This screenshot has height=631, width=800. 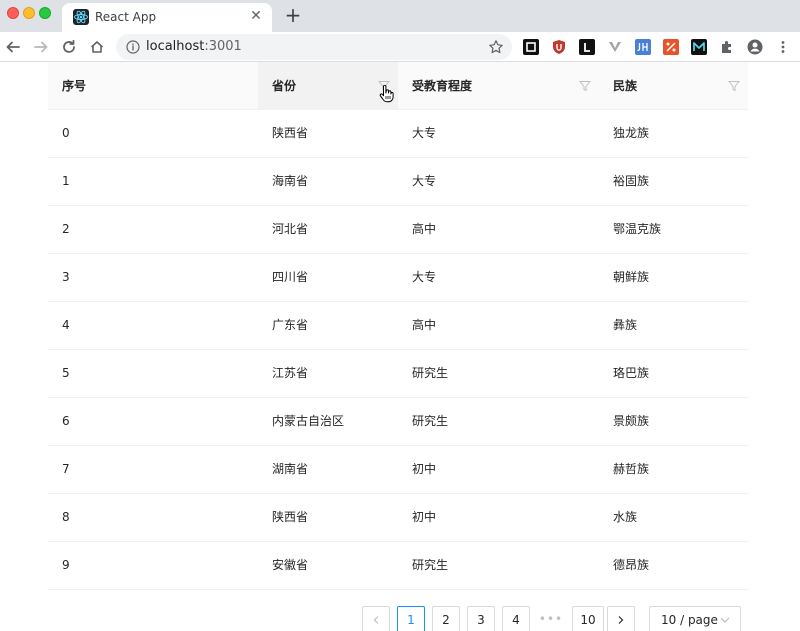 I want to click on address-bar: localhost:3001, so click(x=314, y=47).